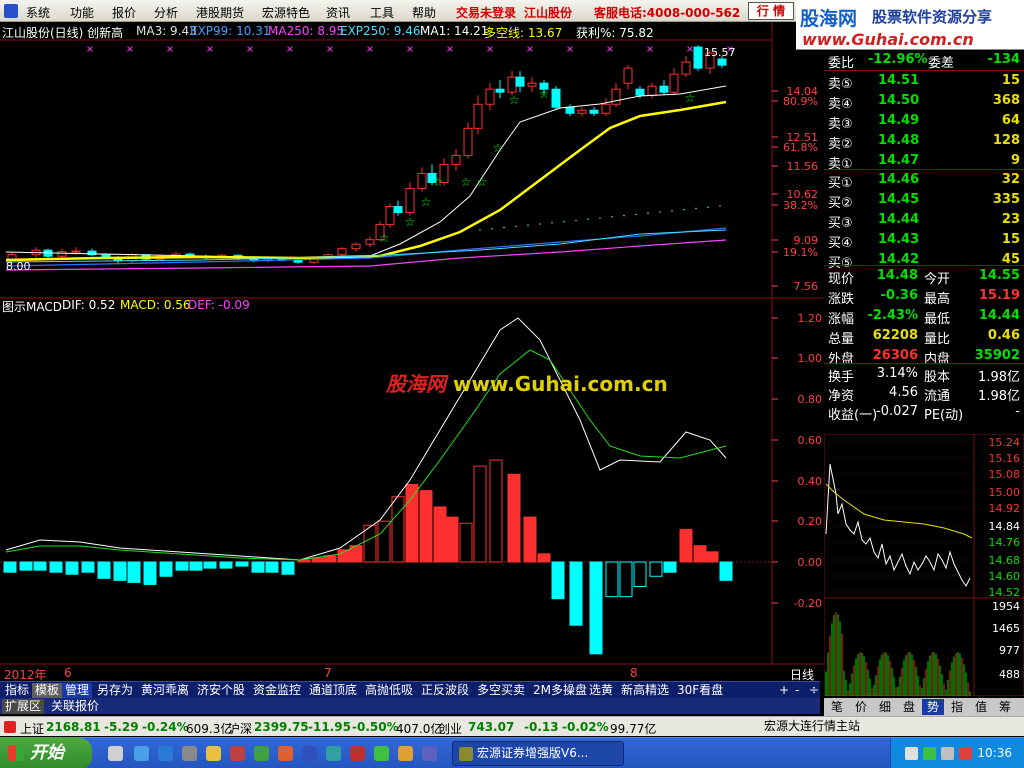  What do you see at coordinates (333, 753) in the screenshot?
I see `chat-icon` at bounding box center [333, 753].